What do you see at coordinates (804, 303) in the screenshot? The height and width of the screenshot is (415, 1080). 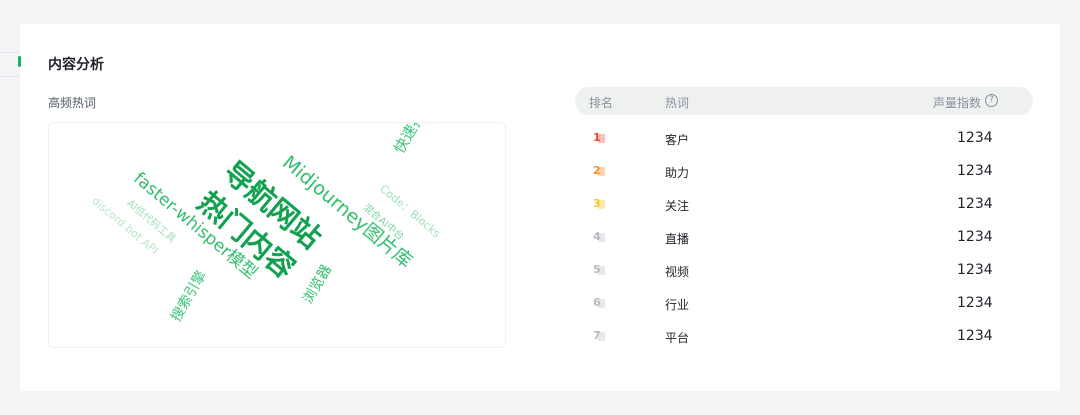 I see `table-row: 6 行业 1234` at bounding box center [804, 303].